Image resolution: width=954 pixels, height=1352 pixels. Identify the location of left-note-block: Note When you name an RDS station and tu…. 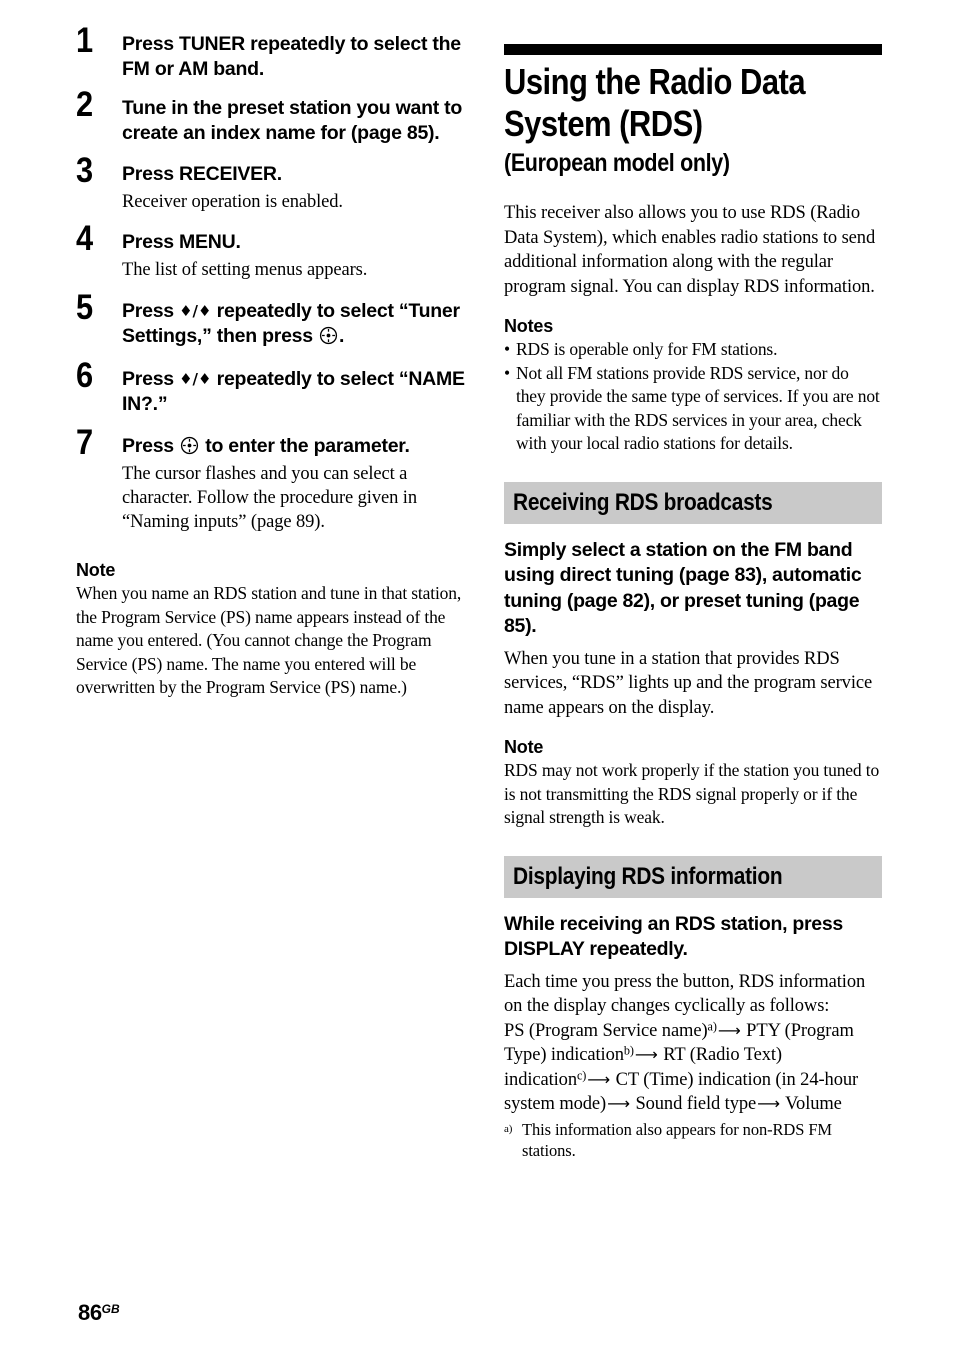
(276, 630).